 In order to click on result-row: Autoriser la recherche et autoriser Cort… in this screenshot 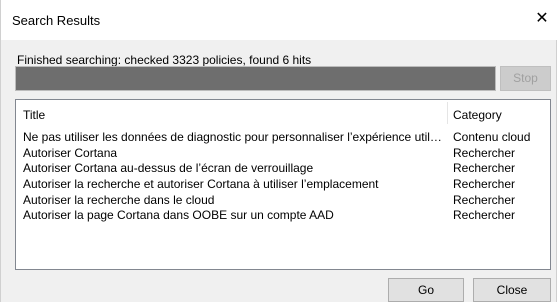, I will do `click(283, 185)`.